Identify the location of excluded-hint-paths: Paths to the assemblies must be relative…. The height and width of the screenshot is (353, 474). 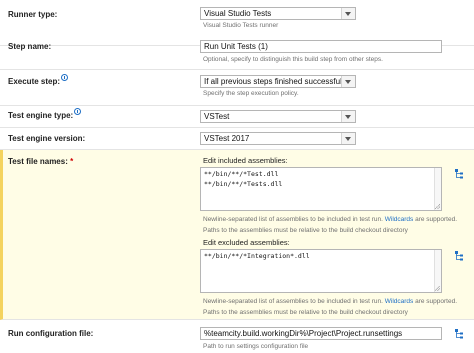
(305, 312).